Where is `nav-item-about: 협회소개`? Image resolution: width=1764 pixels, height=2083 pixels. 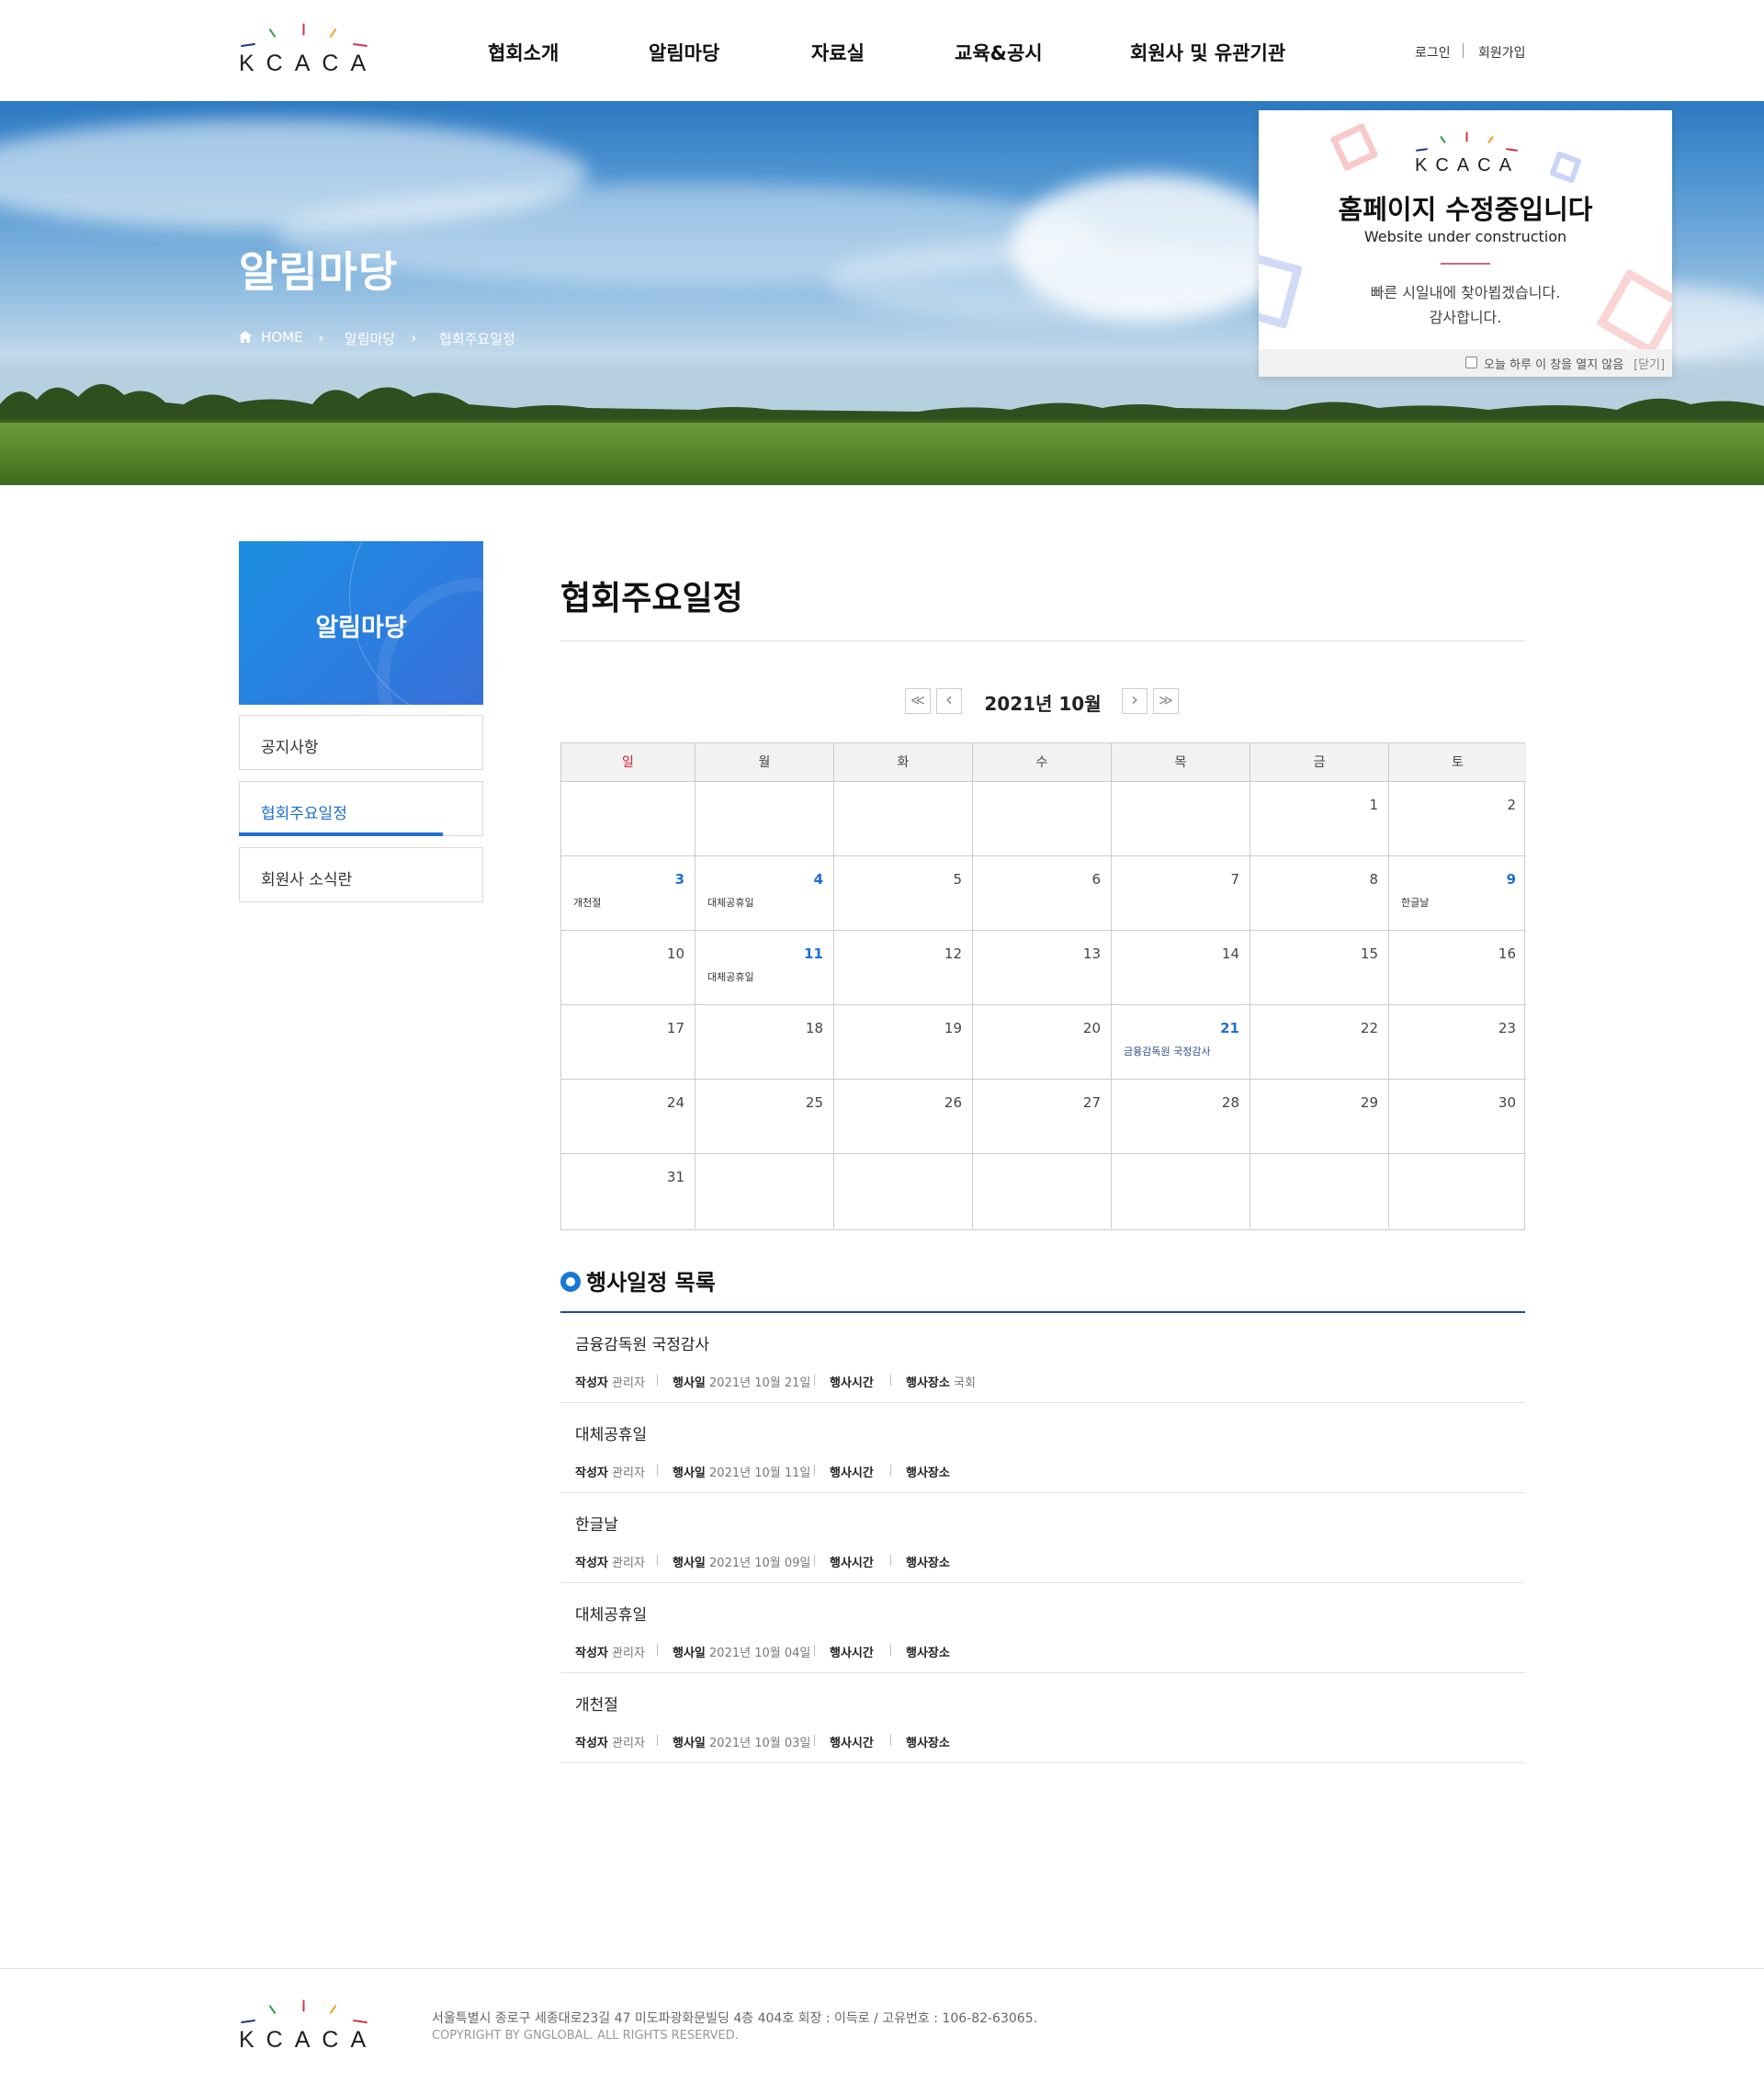
nav-item-about: 협회소개 is located at coordinates (523, 52).